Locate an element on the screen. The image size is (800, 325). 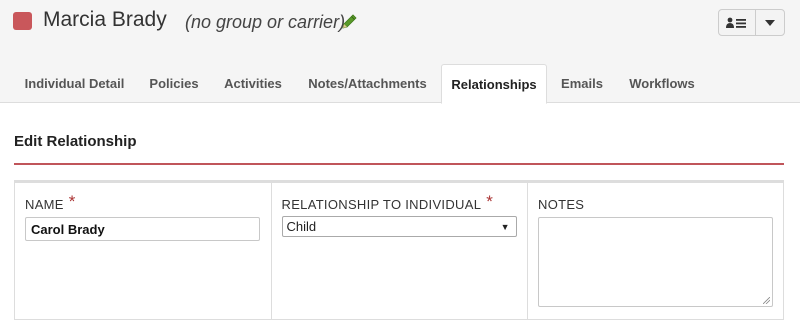
relationship-label: RELATIONSHIP TO INDIVIDUAL * is located at coordinates (387, 201).